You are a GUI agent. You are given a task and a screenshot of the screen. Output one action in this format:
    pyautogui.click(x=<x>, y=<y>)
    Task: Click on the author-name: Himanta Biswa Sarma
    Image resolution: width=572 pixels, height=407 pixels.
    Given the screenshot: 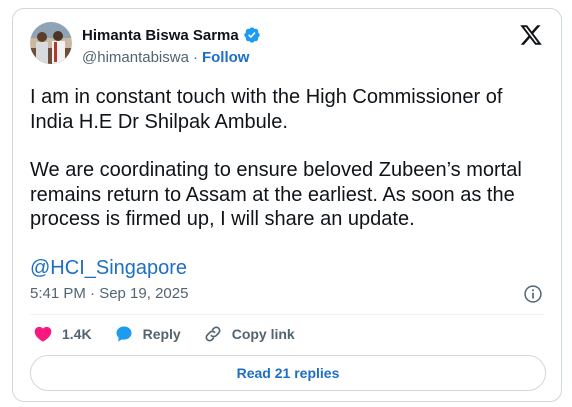 What is the action you would take?
    pyautogui.click(x=160, y=35)
    